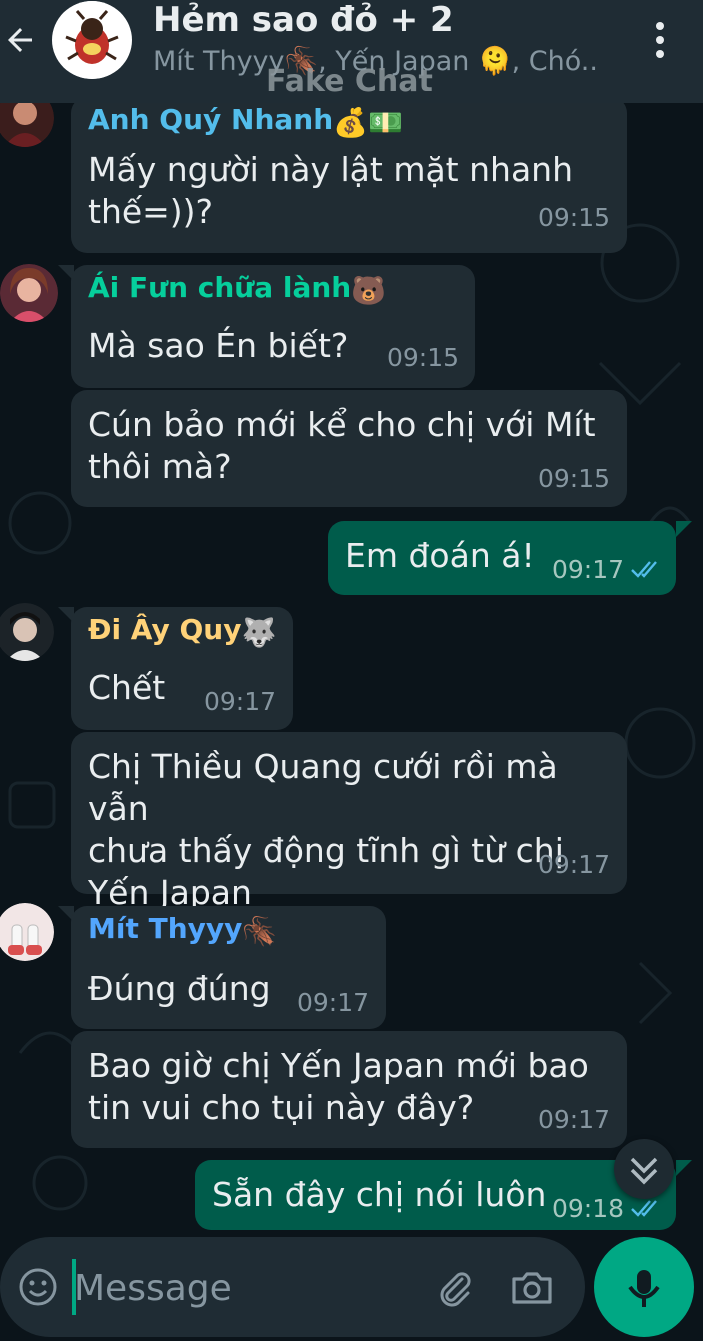 The height and width of the screenshot is (1341, 703). I want to click on group-avatar, so click(92, 40).